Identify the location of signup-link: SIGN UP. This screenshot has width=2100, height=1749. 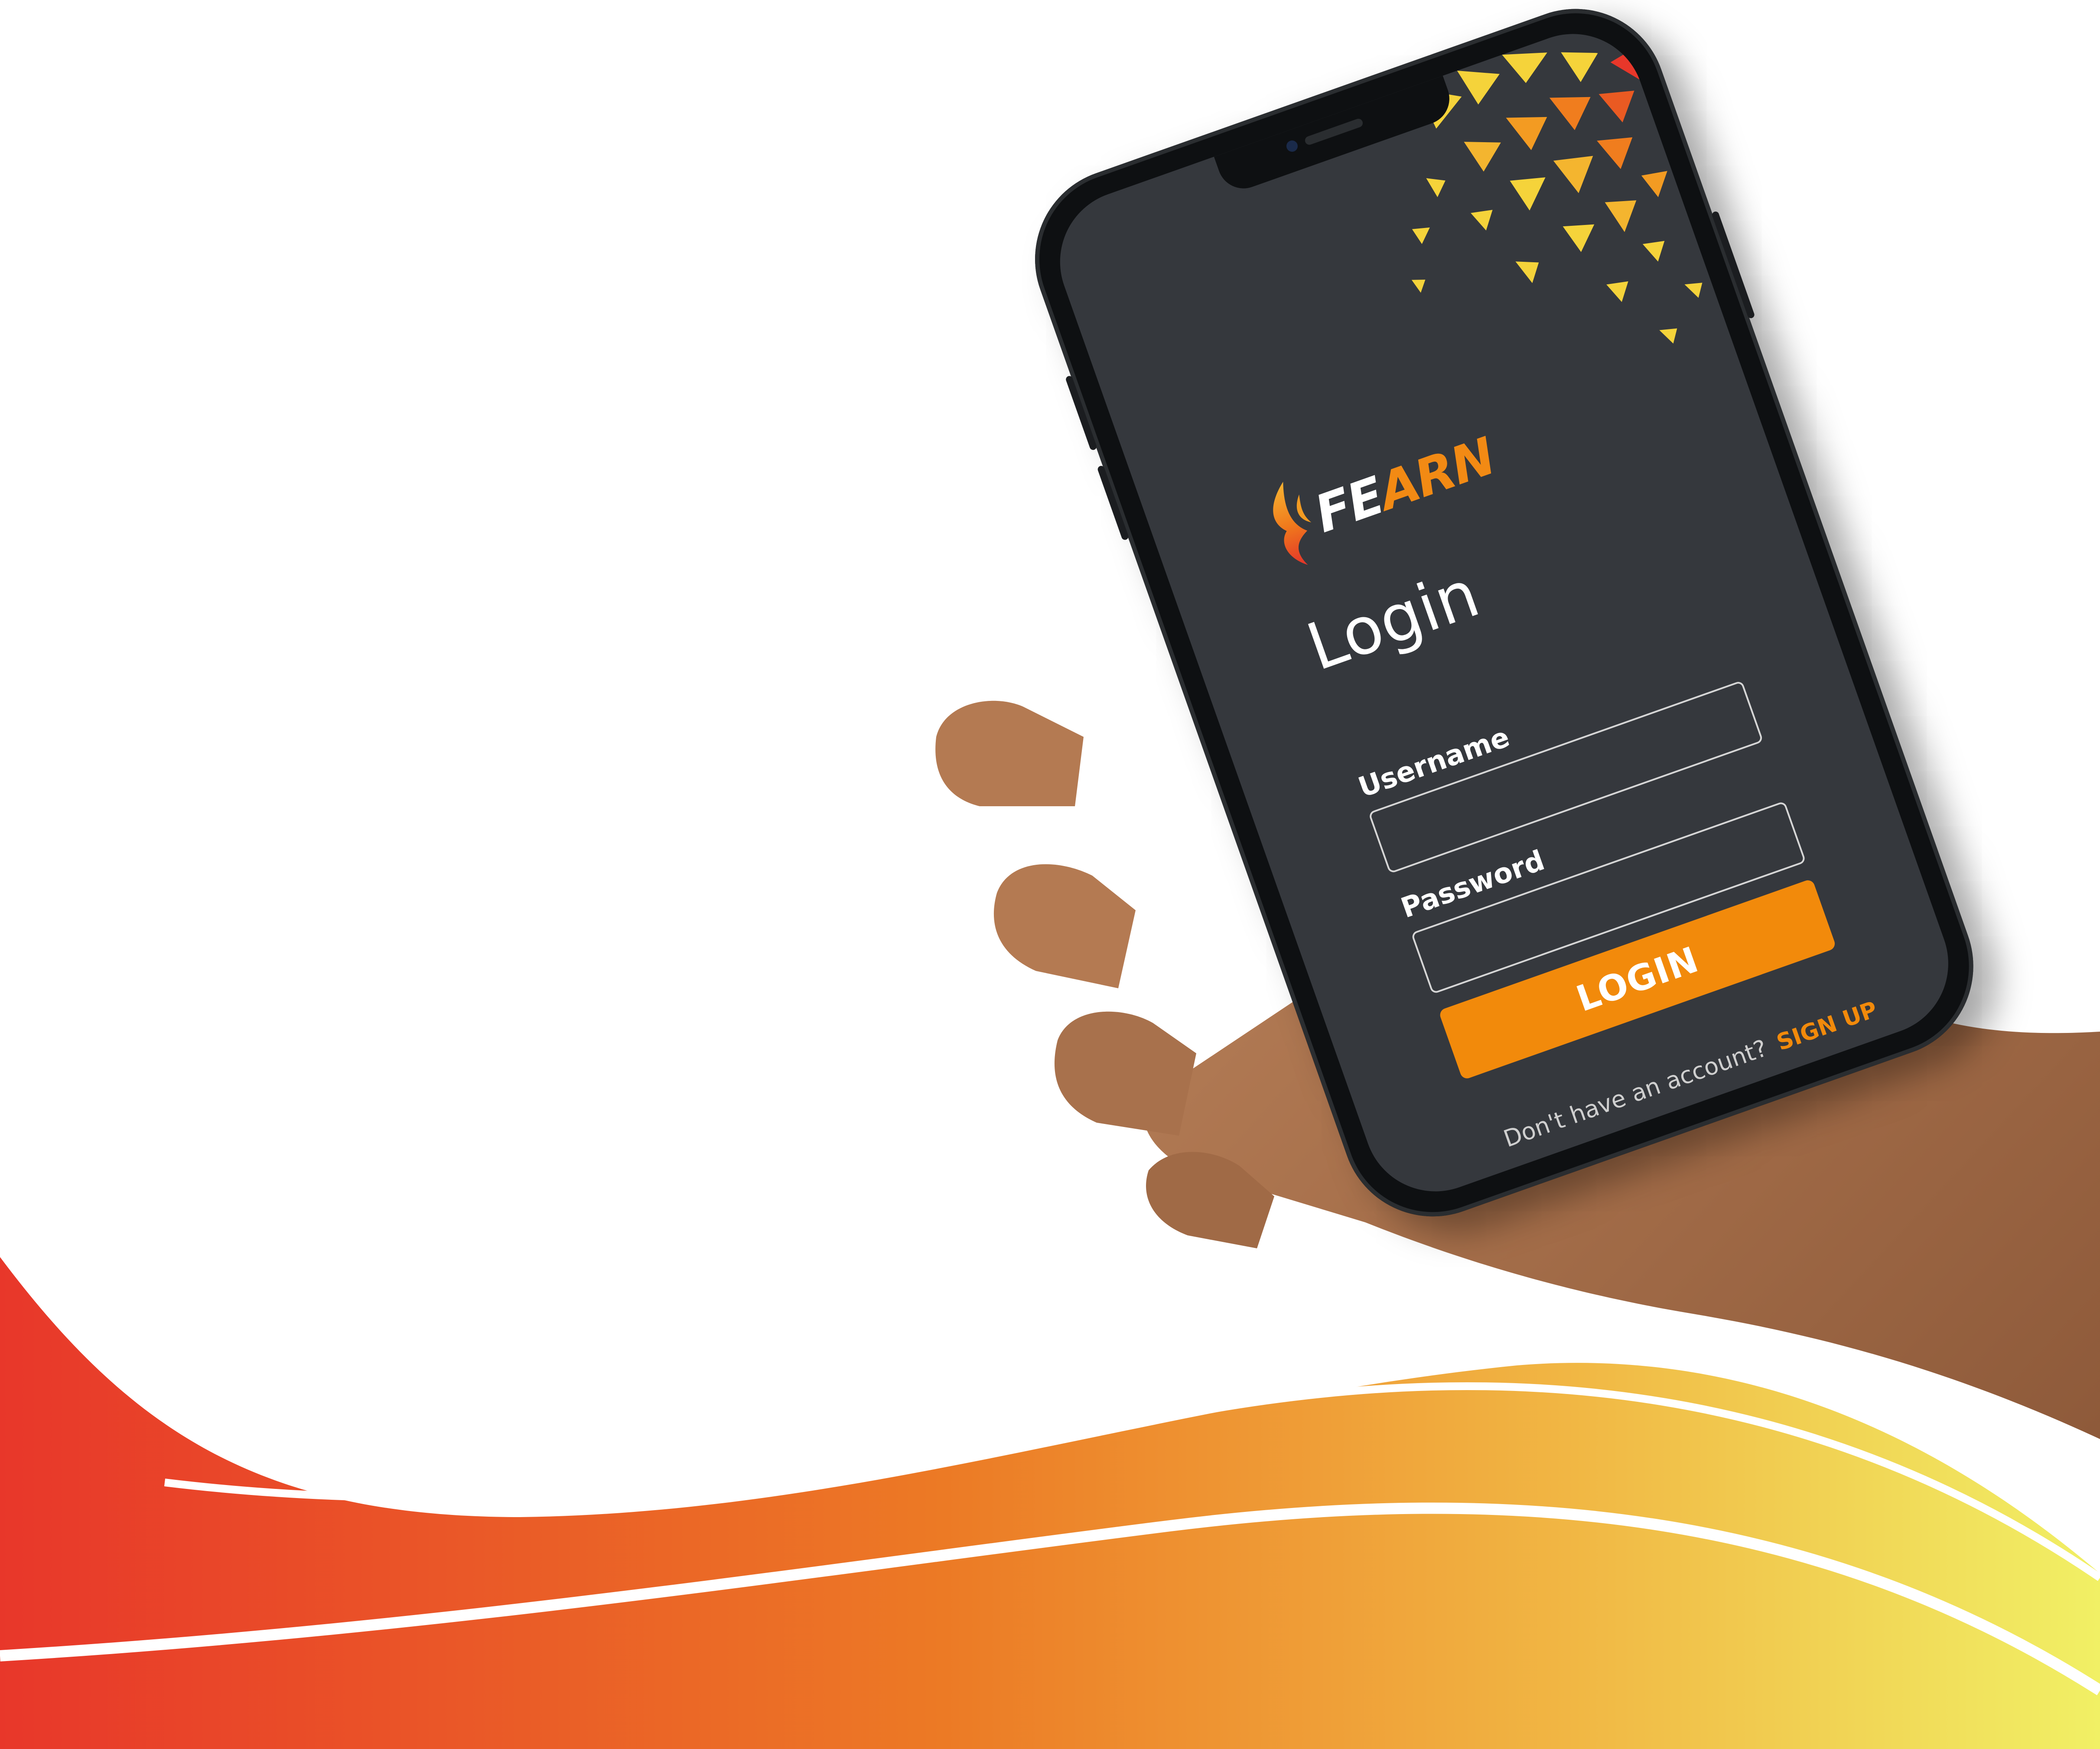
(1827, 1026).